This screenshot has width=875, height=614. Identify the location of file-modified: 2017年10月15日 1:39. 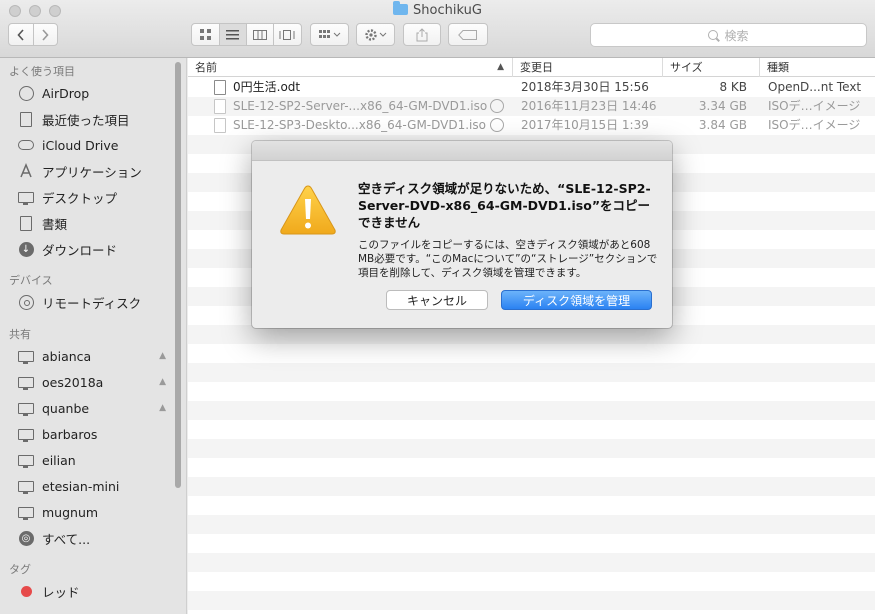
(585, 125).